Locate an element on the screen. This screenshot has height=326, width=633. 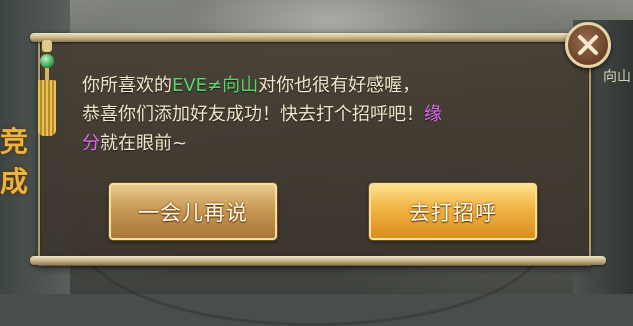
message-closing: 就在眼前~ is located at coordinates (144, 143).